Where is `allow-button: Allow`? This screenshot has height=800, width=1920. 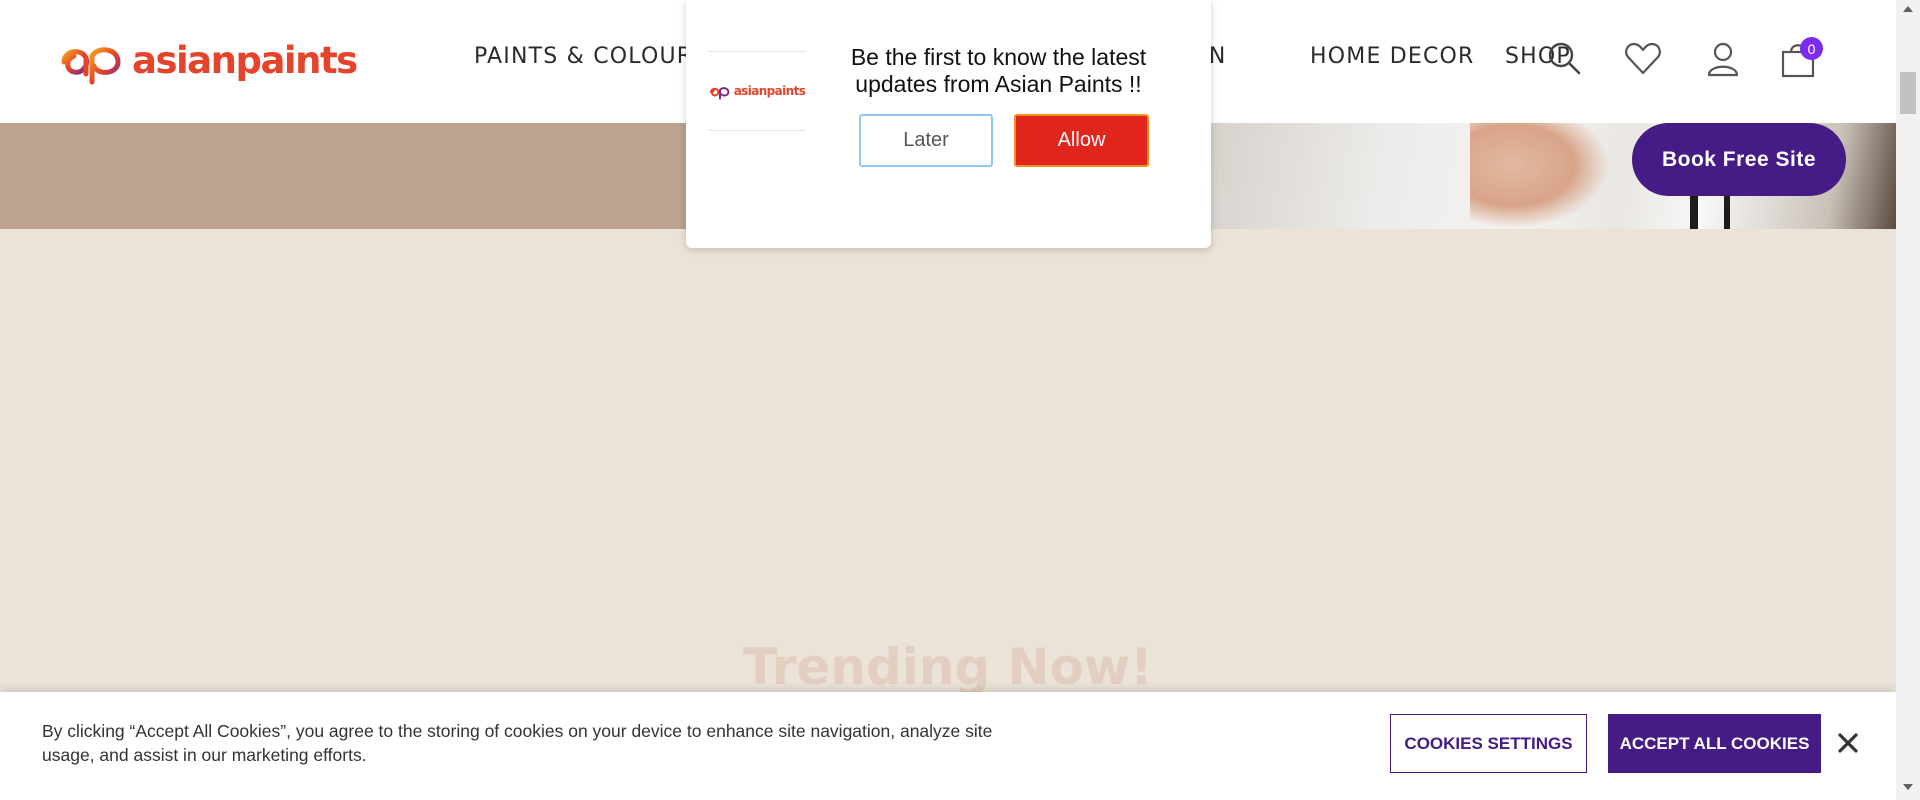 allow-button: Allow is located at coordinates (1081, 140).